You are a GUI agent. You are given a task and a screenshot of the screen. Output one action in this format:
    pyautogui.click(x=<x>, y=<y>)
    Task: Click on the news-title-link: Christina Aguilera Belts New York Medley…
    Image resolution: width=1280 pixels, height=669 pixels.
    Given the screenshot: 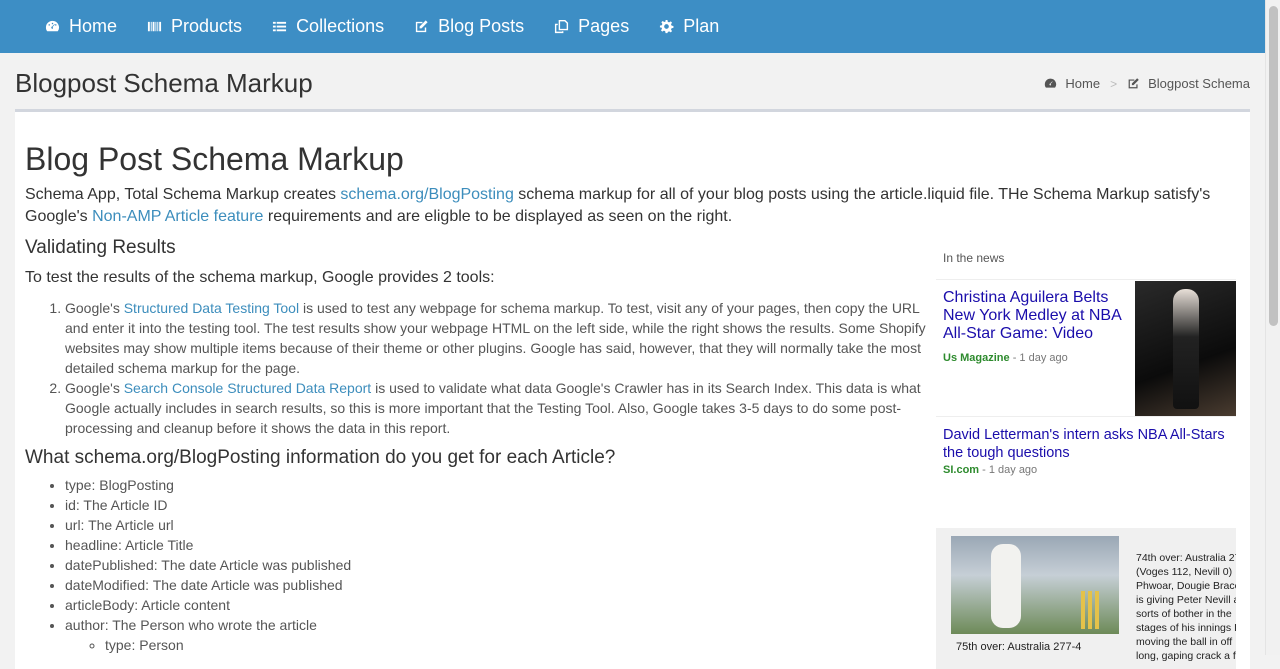 What is the action you would take?
    pyautogui.click(x=1038, y=316)
    